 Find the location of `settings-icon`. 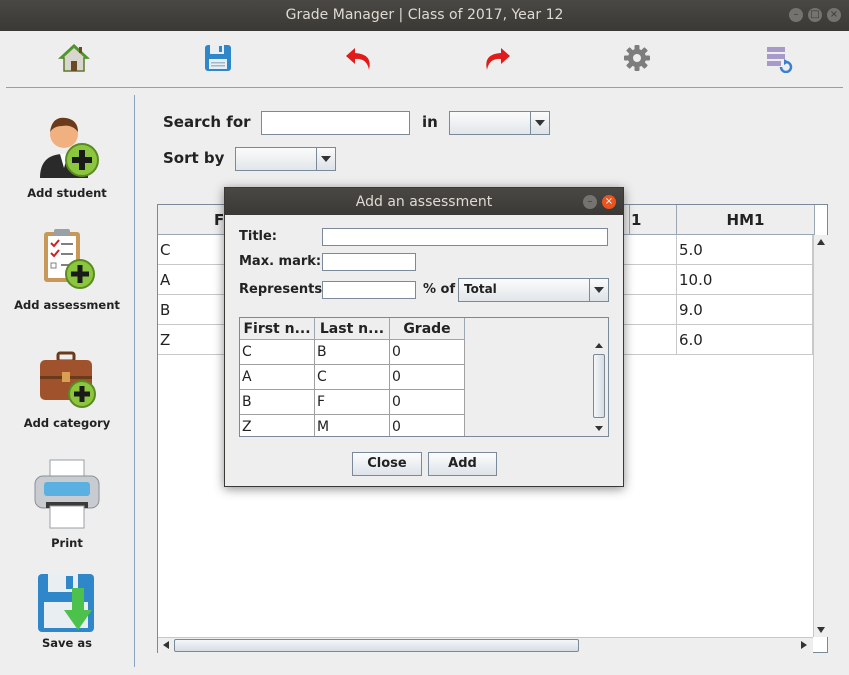

settings-icon is located at coordinates (637, 58).